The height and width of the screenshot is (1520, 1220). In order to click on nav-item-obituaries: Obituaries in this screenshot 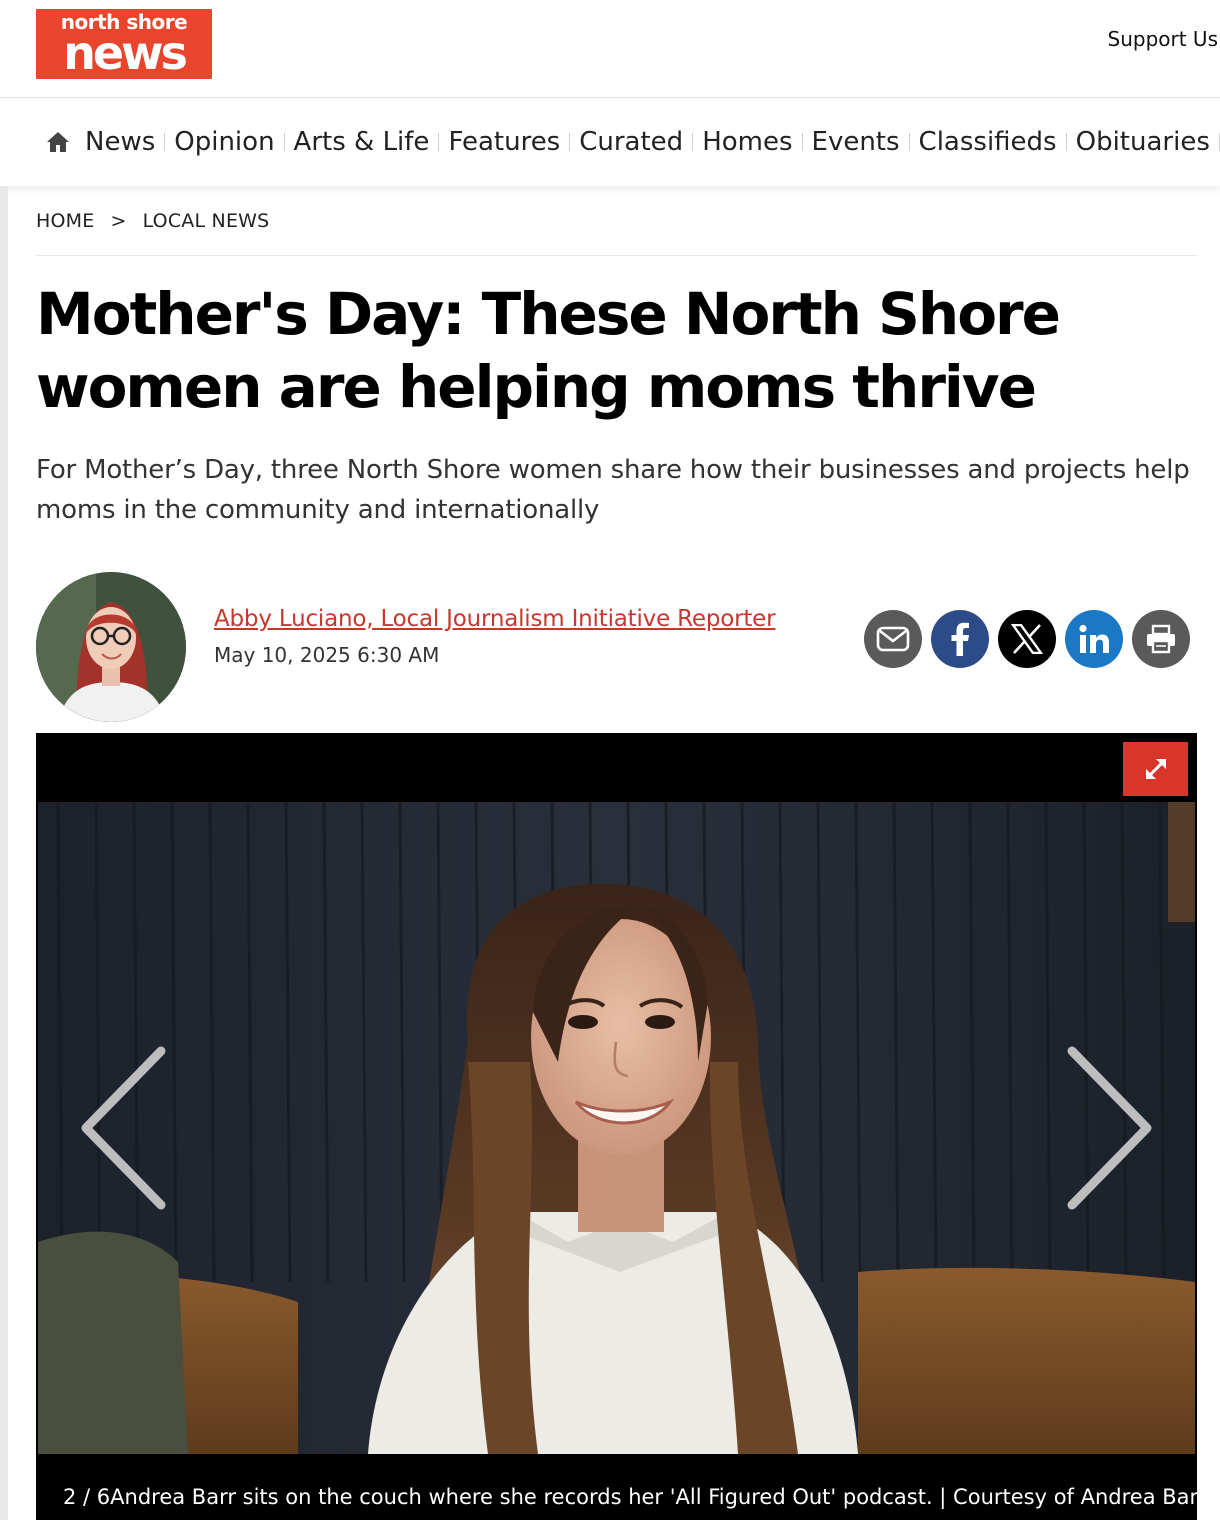, I will do `click(1143, 142)`.